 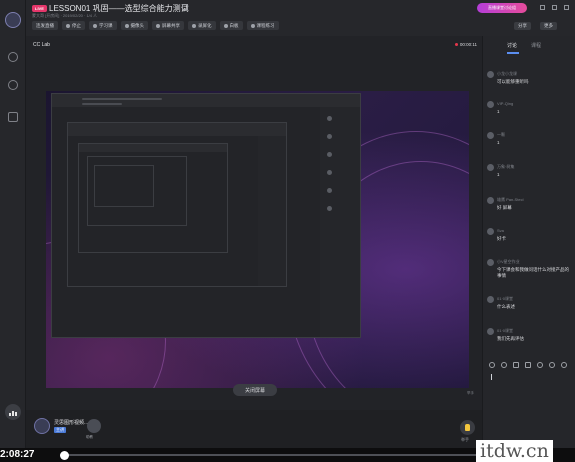 I want to click on nested-title-line, so click(x=122, y=99).